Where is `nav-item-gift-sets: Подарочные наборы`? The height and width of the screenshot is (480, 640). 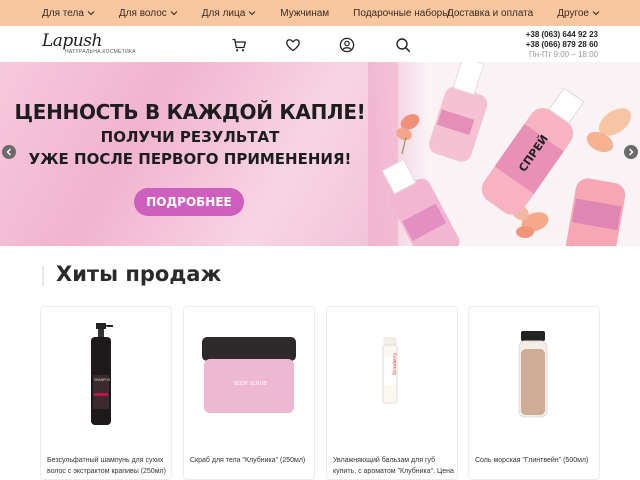 nav-item-gift-sets: Подарочные наборы is located at coordinates (401, 13).